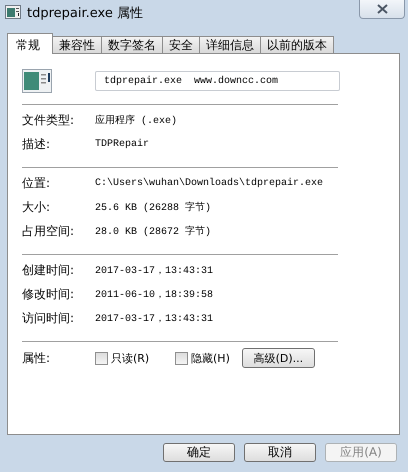 Image resolution: width=408 pixels, height=472 pixels. I want to click on close-button, so click(382, 9).